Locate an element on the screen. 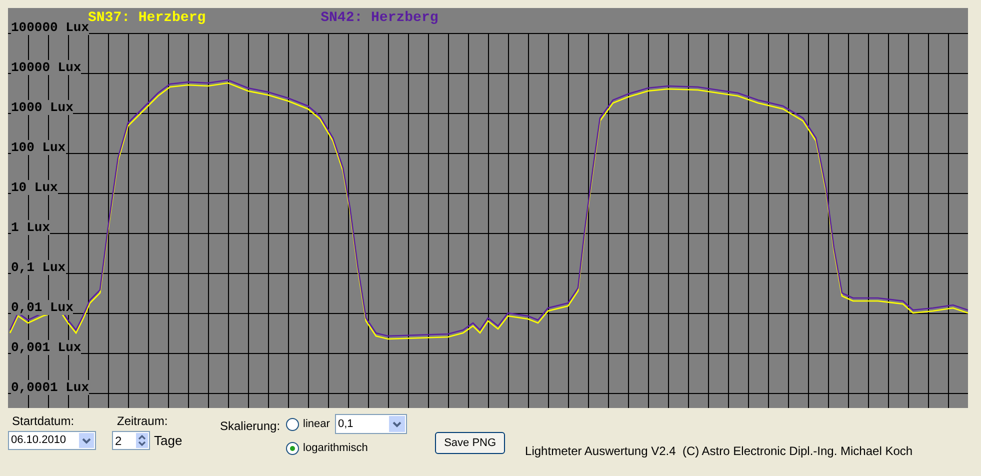 This screenshot has height=476, width=981. field-label: Startdatum: is located at coordinates (43, 421).